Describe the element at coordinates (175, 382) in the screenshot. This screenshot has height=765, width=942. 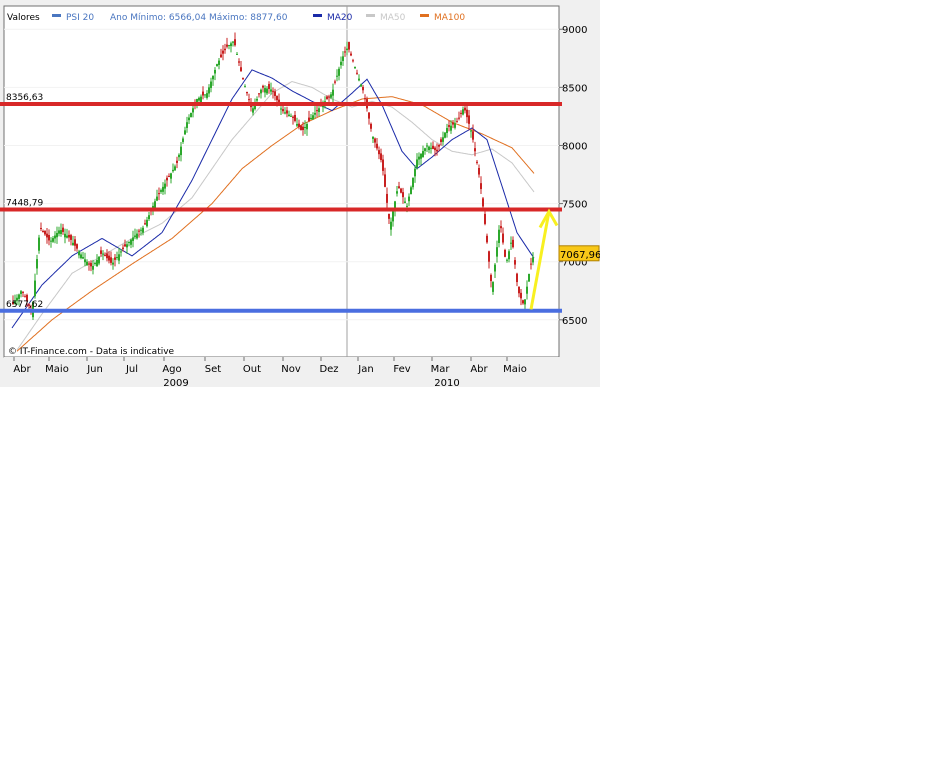
I see `year-label: 2009` at that location.